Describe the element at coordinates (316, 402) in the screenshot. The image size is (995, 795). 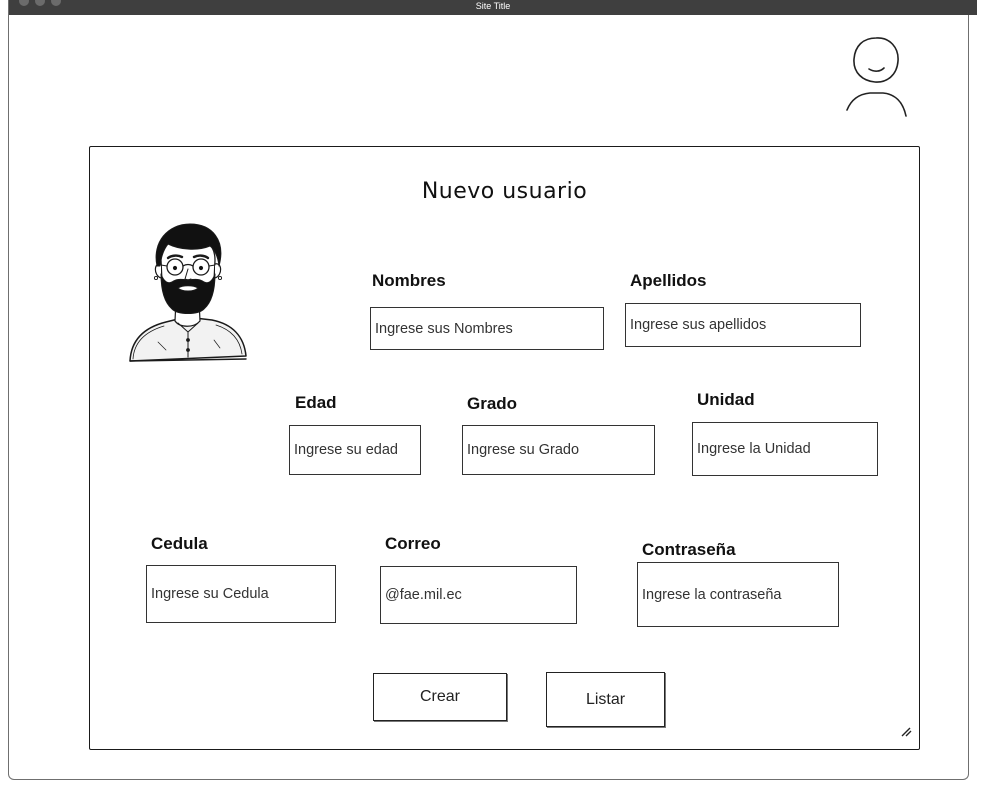
I see `edad-label: Edad` at that location.